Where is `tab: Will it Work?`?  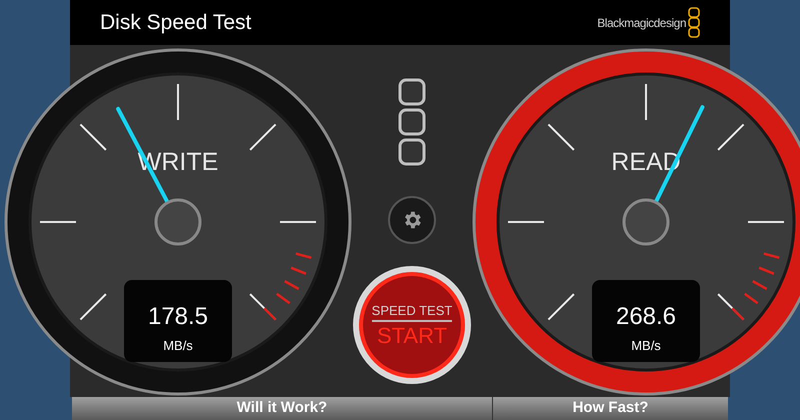 tab: Will it Work? is located at coordinates (282, 408).